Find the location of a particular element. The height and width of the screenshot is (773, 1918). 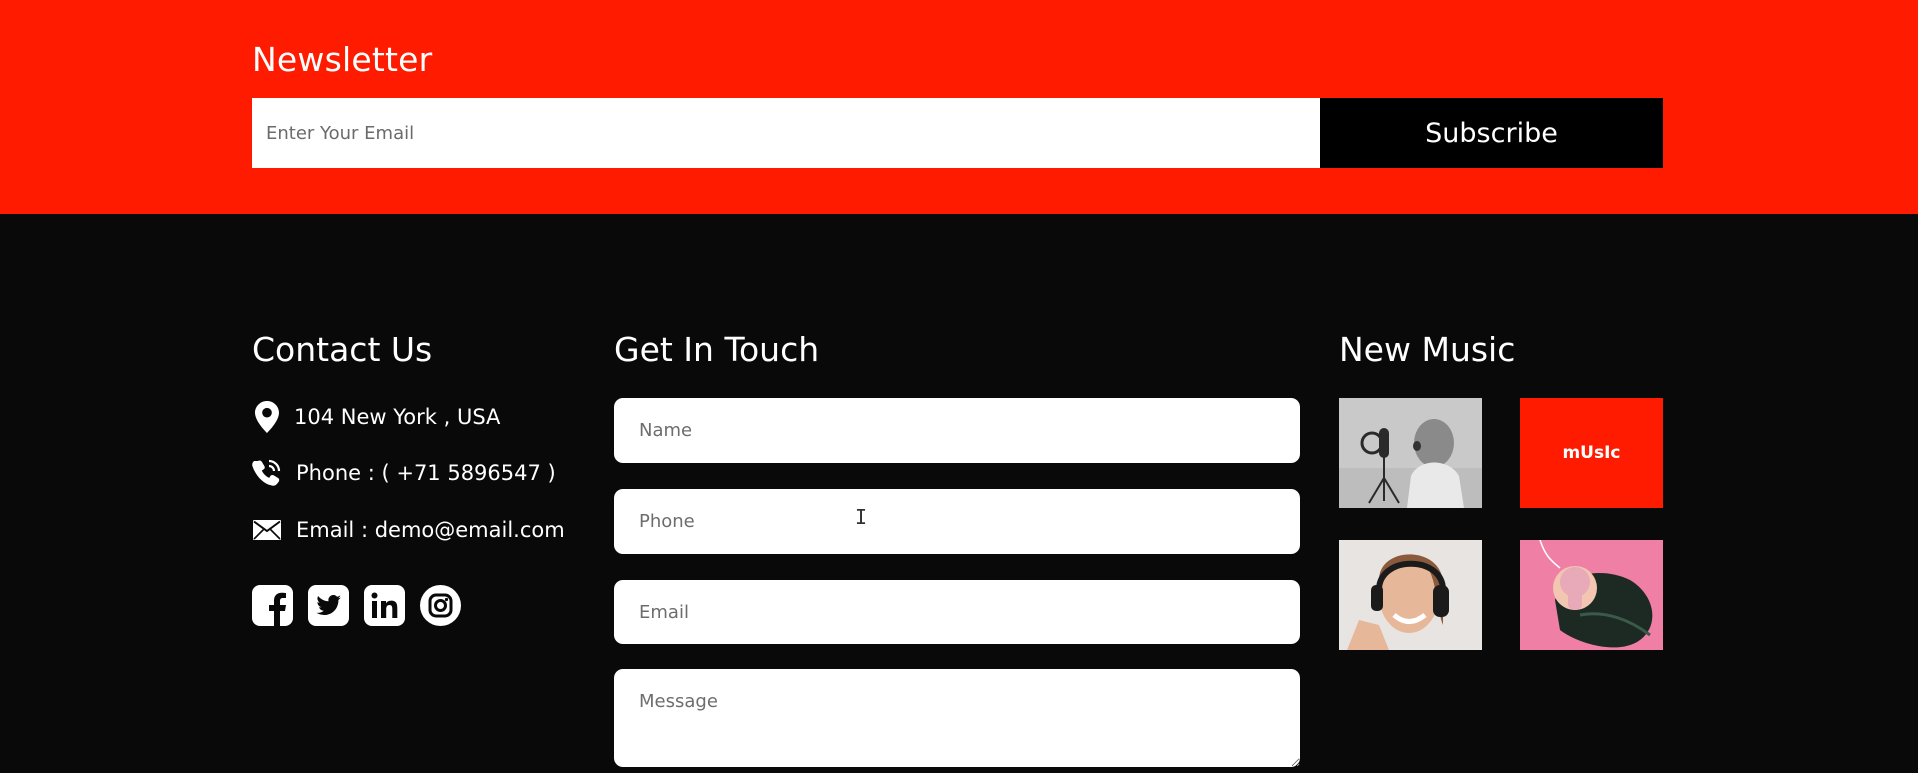

girl-pink-background-image is located at coordinates (1591, 595).